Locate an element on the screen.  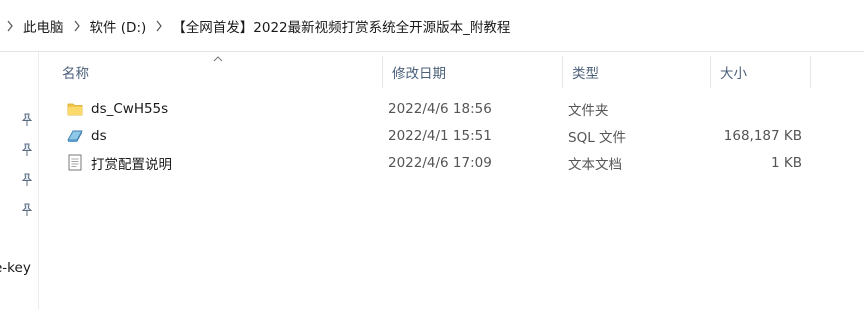
file-date: 2022/4/6 18:56 is located at coordinates (440, 108).